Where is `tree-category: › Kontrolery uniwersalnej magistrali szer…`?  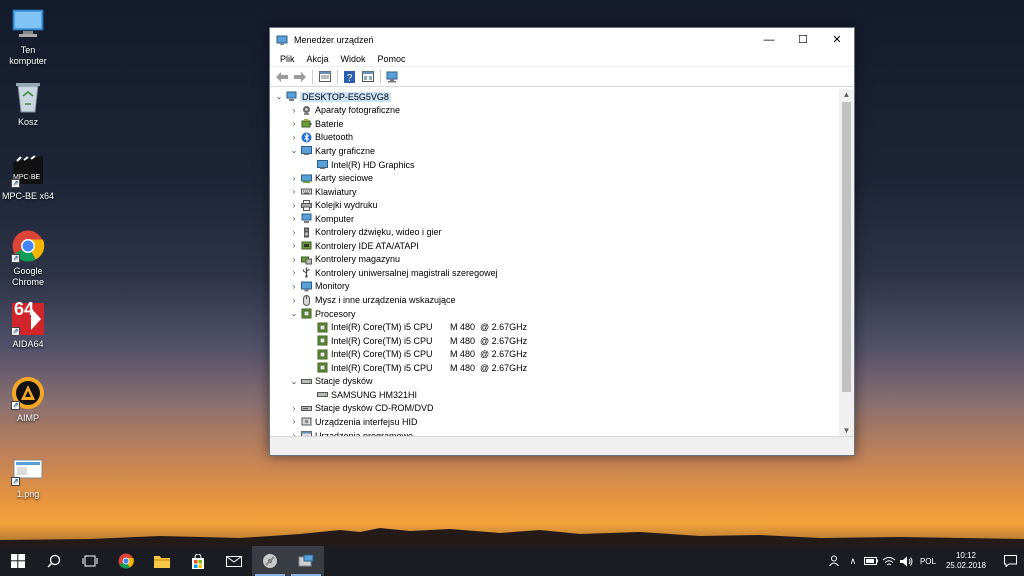 tree-category: › Kontrolery uniwersalnej magistrali szer… is located at coordinates (393, 273).